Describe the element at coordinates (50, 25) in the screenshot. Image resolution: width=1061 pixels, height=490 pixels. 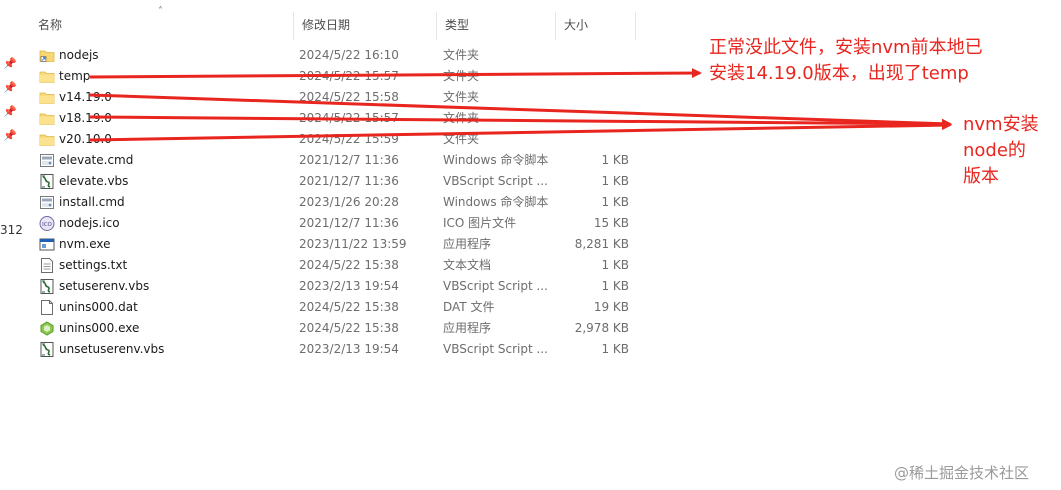
I see `column-header-name-label: 名称` at that location.